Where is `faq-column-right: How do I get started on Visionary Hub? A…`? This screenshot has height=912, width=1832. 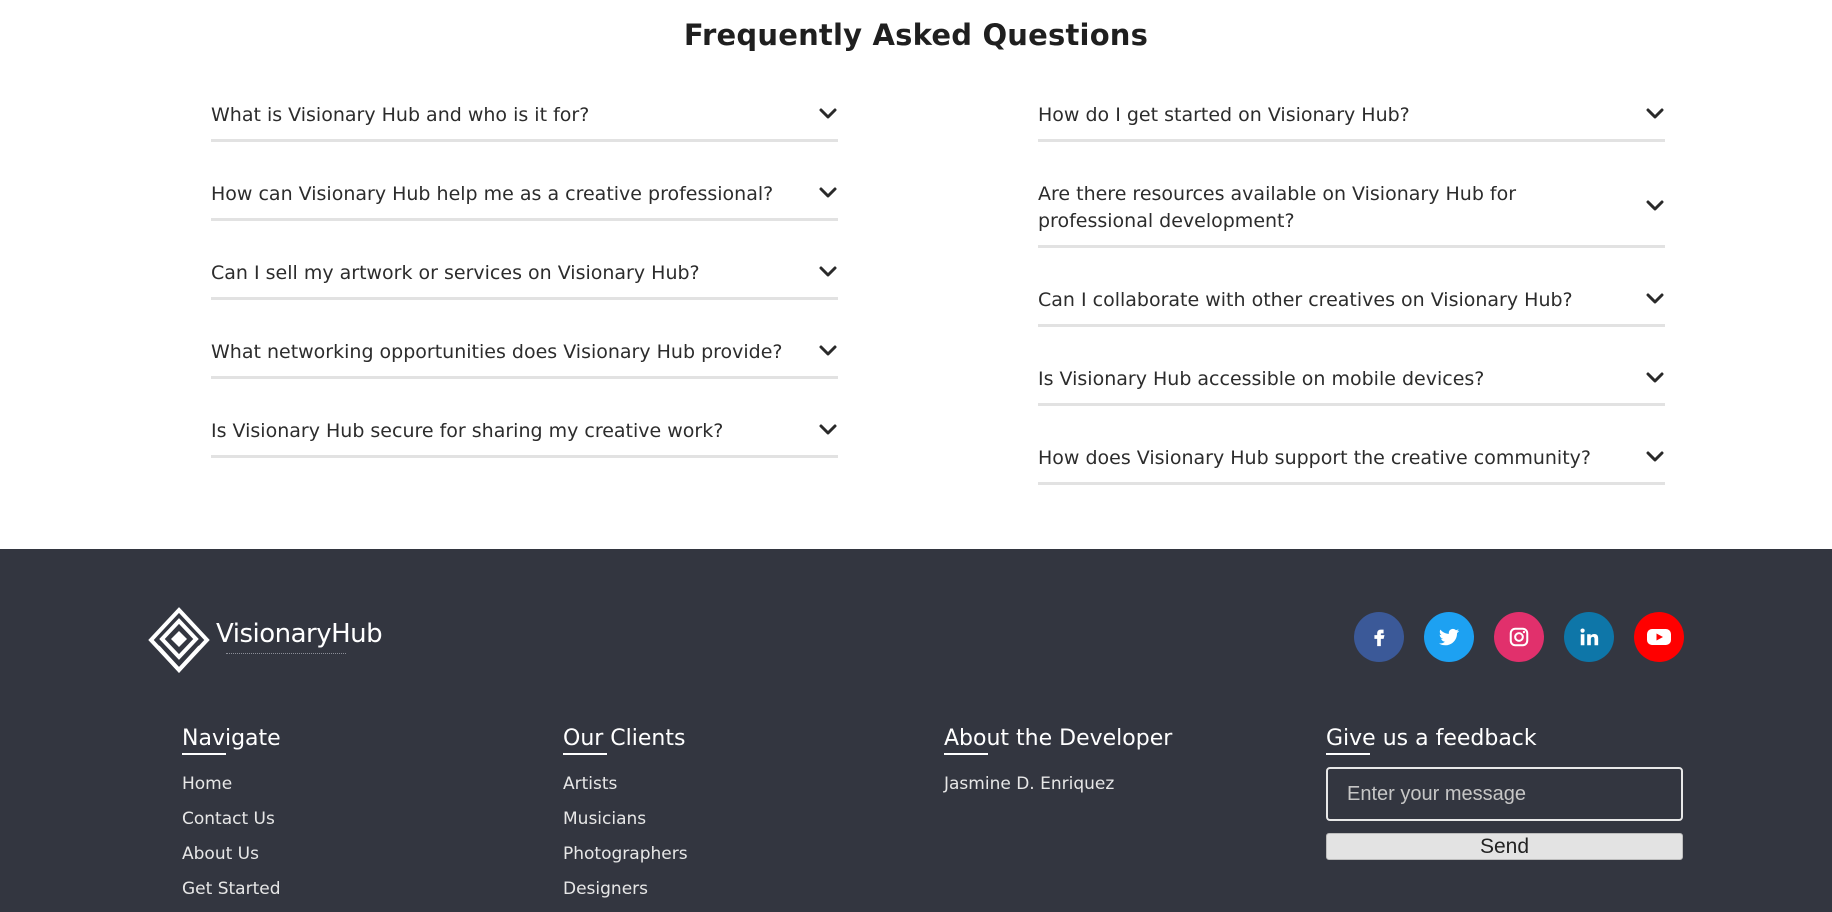
faq-column-right: How do I get started on Visionary Hub? A… is located at coordinates (1351, 288).